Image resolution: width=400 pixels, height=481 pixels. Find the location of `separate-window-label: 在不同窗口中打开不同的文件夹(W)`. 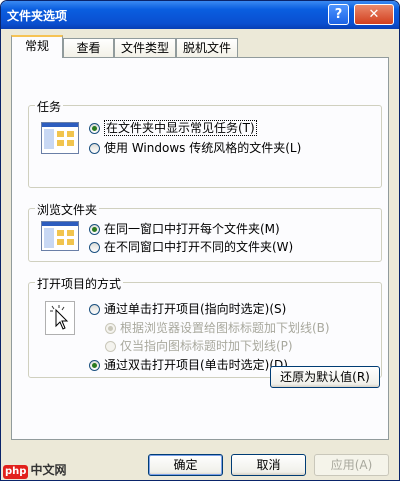

separate-window-label: 在不同窗口中打开不同的文件夹(W) is located at coordinates (199, 247).